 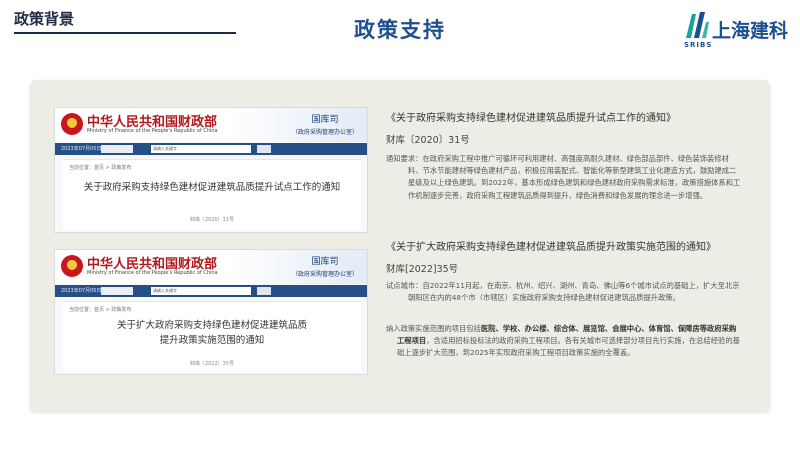 What do you see at coordinates (531, 118) in the screenshot?
I see `policy-title: 《关于政府采购支持绿色建材促进建筑品质提升试点工作的通知》` at bounding box center [531, 118].